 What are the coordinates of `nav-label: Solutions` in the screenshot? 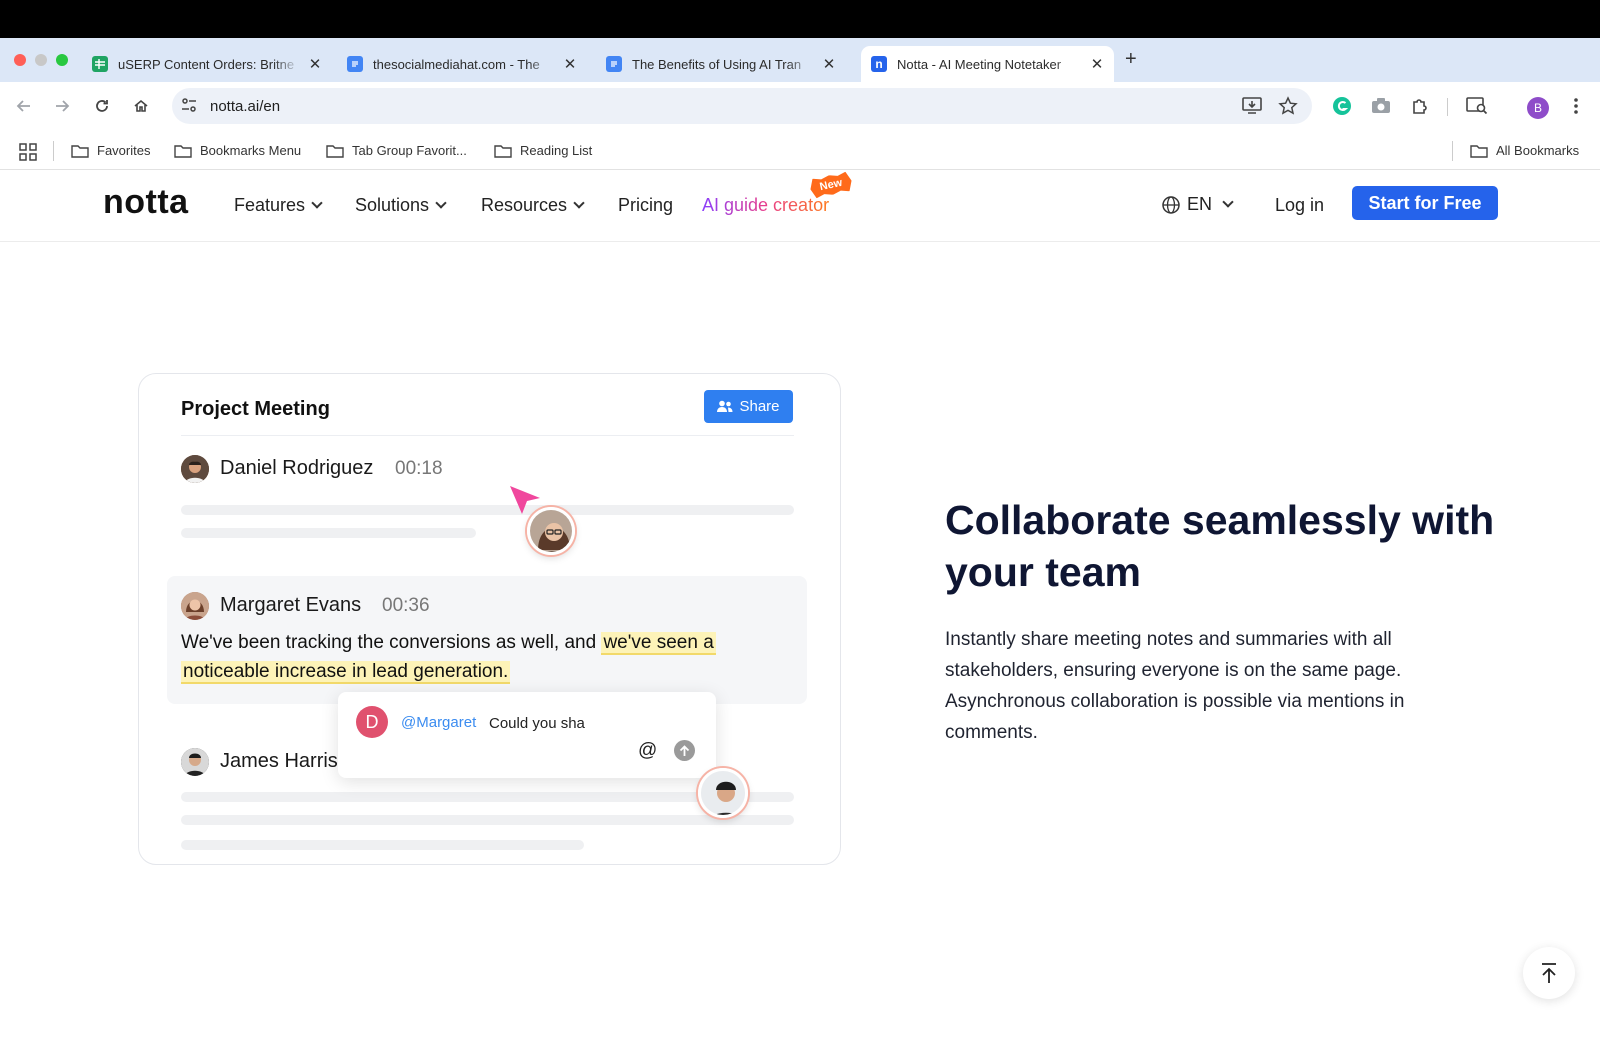 It's located at (392, 205).